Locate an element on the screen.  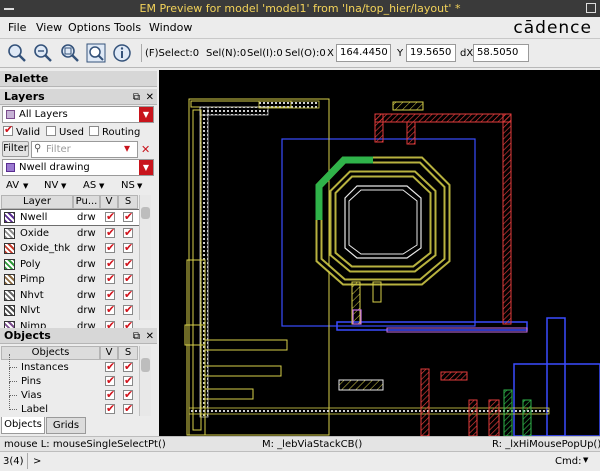
layer-name: Nwell is located at coordinates (34, 217).